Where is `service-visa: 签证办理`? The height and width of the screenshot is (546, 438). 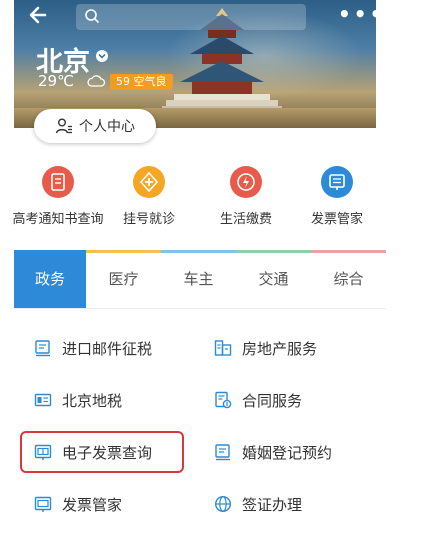 service-visa: 签证办理 is located at coordinates (258, 504).